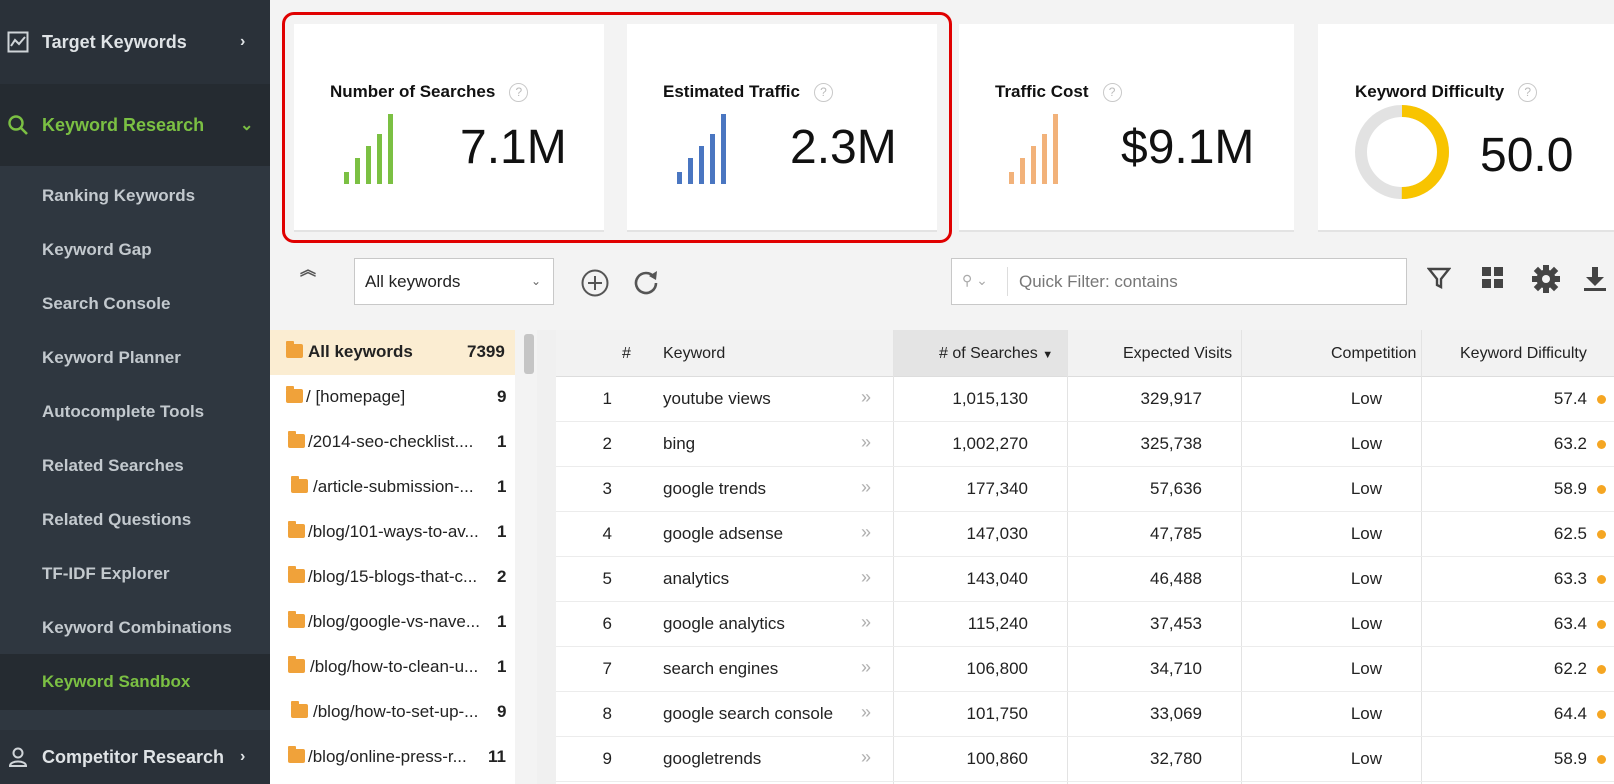 The height and width of the screenshot is (784, 1614). What do you see at coordinates (135, 42) in the screenshot?
I see `nav-target-keywords: Target Keywords ›` at bounding box center [135, 42].